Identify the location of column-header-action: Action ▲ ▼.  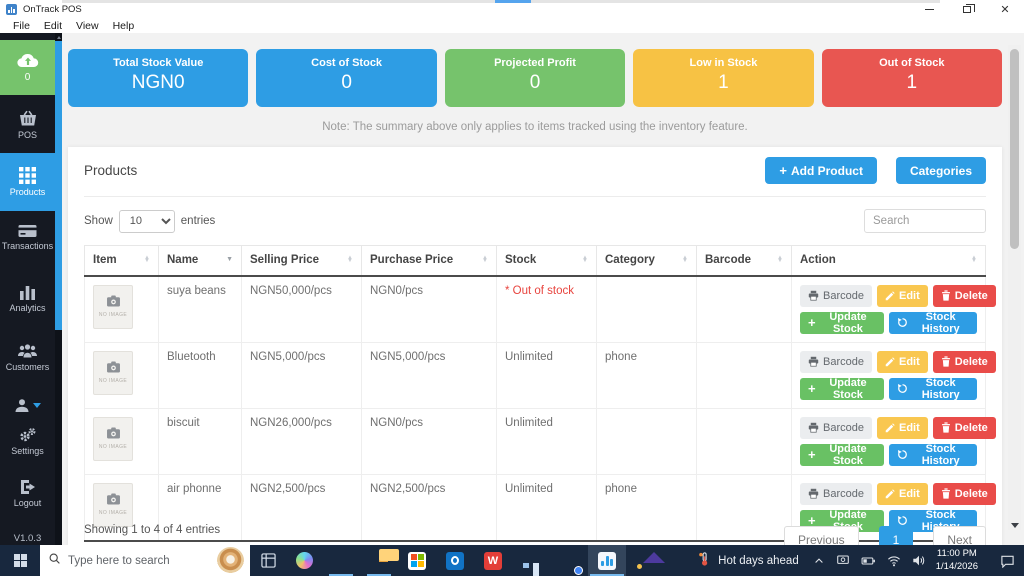
(888, 261).